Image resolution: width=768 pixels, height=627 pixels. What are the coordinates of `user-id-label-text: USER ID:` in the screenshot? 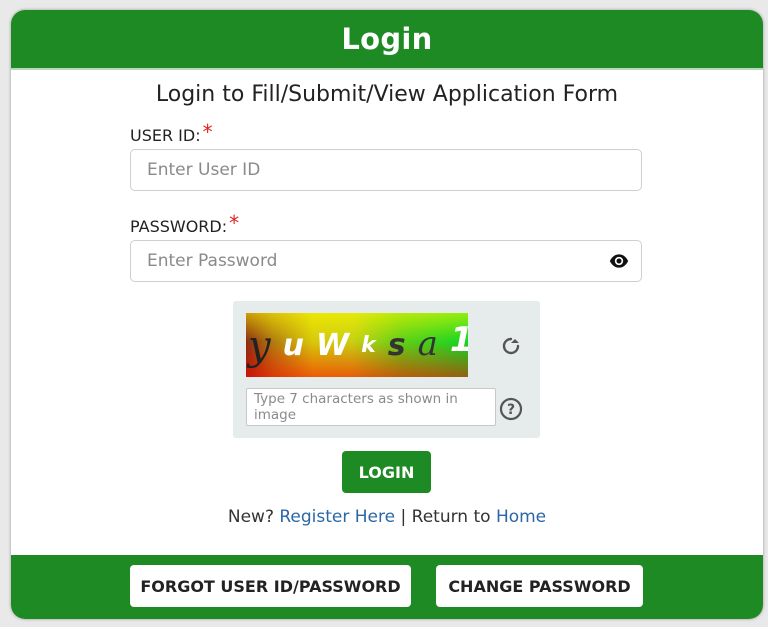 It's located at (165, 135).